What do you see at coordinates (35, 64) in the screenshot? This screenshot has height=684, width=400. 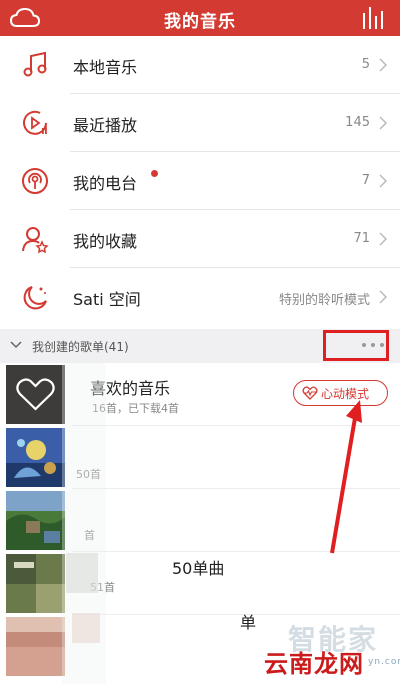 I see `music-note-icon` at bounding box center [35, 64].